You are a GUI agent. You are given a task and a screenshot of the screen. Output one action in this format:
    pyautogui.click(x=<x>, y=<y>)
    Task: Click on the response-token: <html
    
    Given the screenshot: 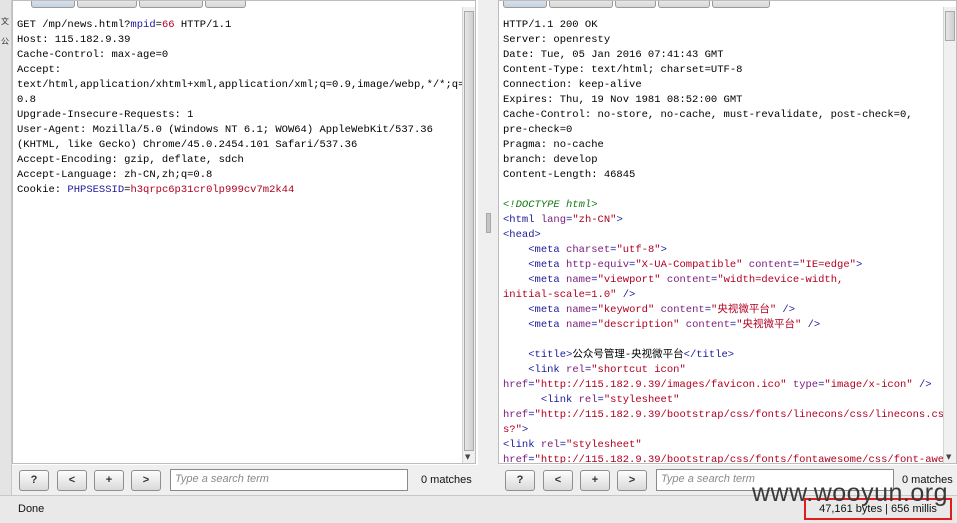 What is the action you would take?
    pyautogui.click(x=522, y=220)
    